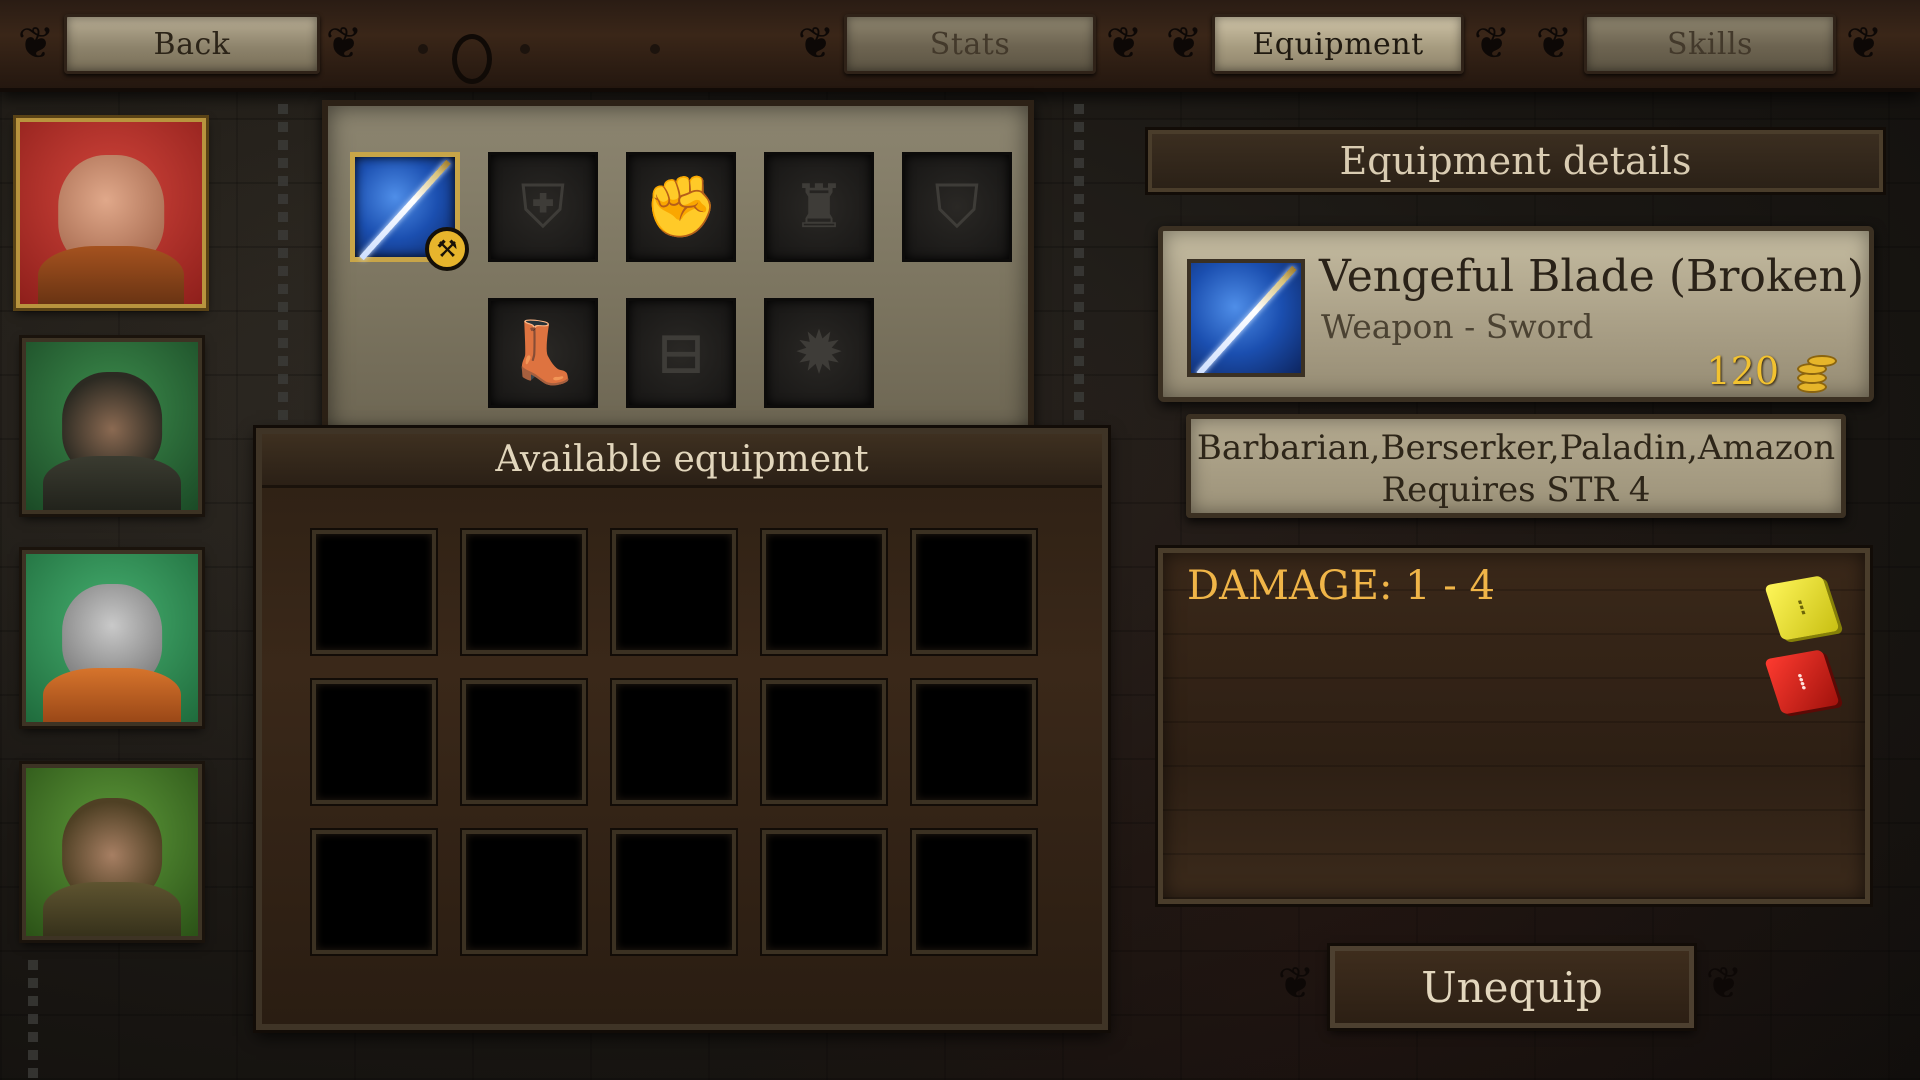 Image resolution: width=1920 pixels, height=1080 pixels. I want to click on horned-helmet-icon: ♜, so click(819, 207).